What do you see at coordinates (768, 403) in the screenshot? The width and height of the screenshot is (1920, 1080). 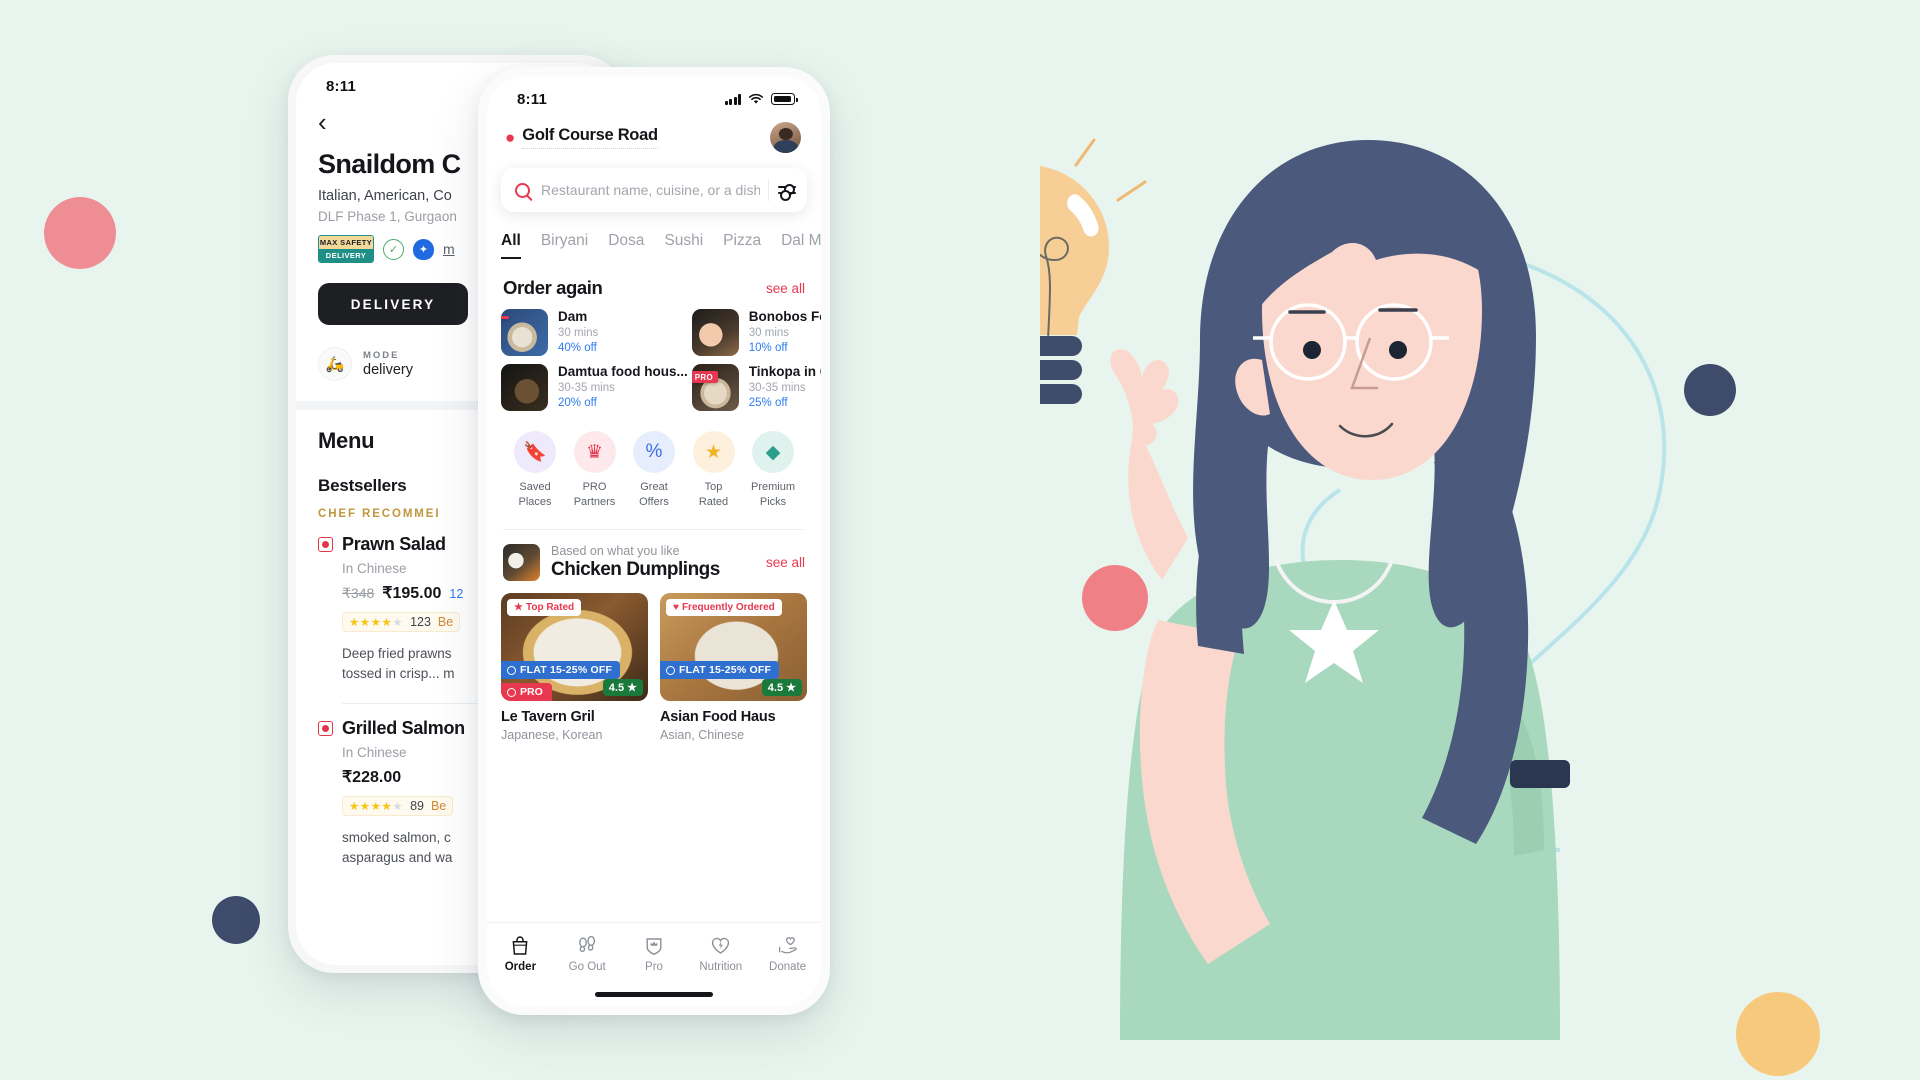 I see `offer-text: 25% off` at bounding box center [768, 403].